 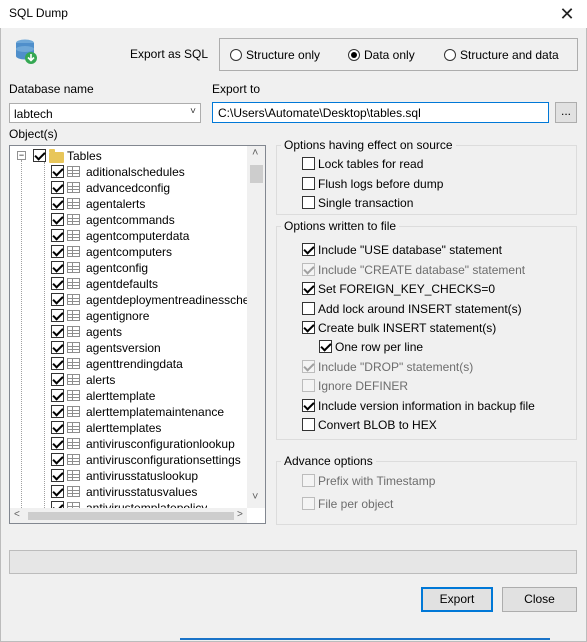 What do you see at coordinates (130, 220) in the screenshot?
I see `table-item-label: agentcommands` at bounding box center [130, 220].